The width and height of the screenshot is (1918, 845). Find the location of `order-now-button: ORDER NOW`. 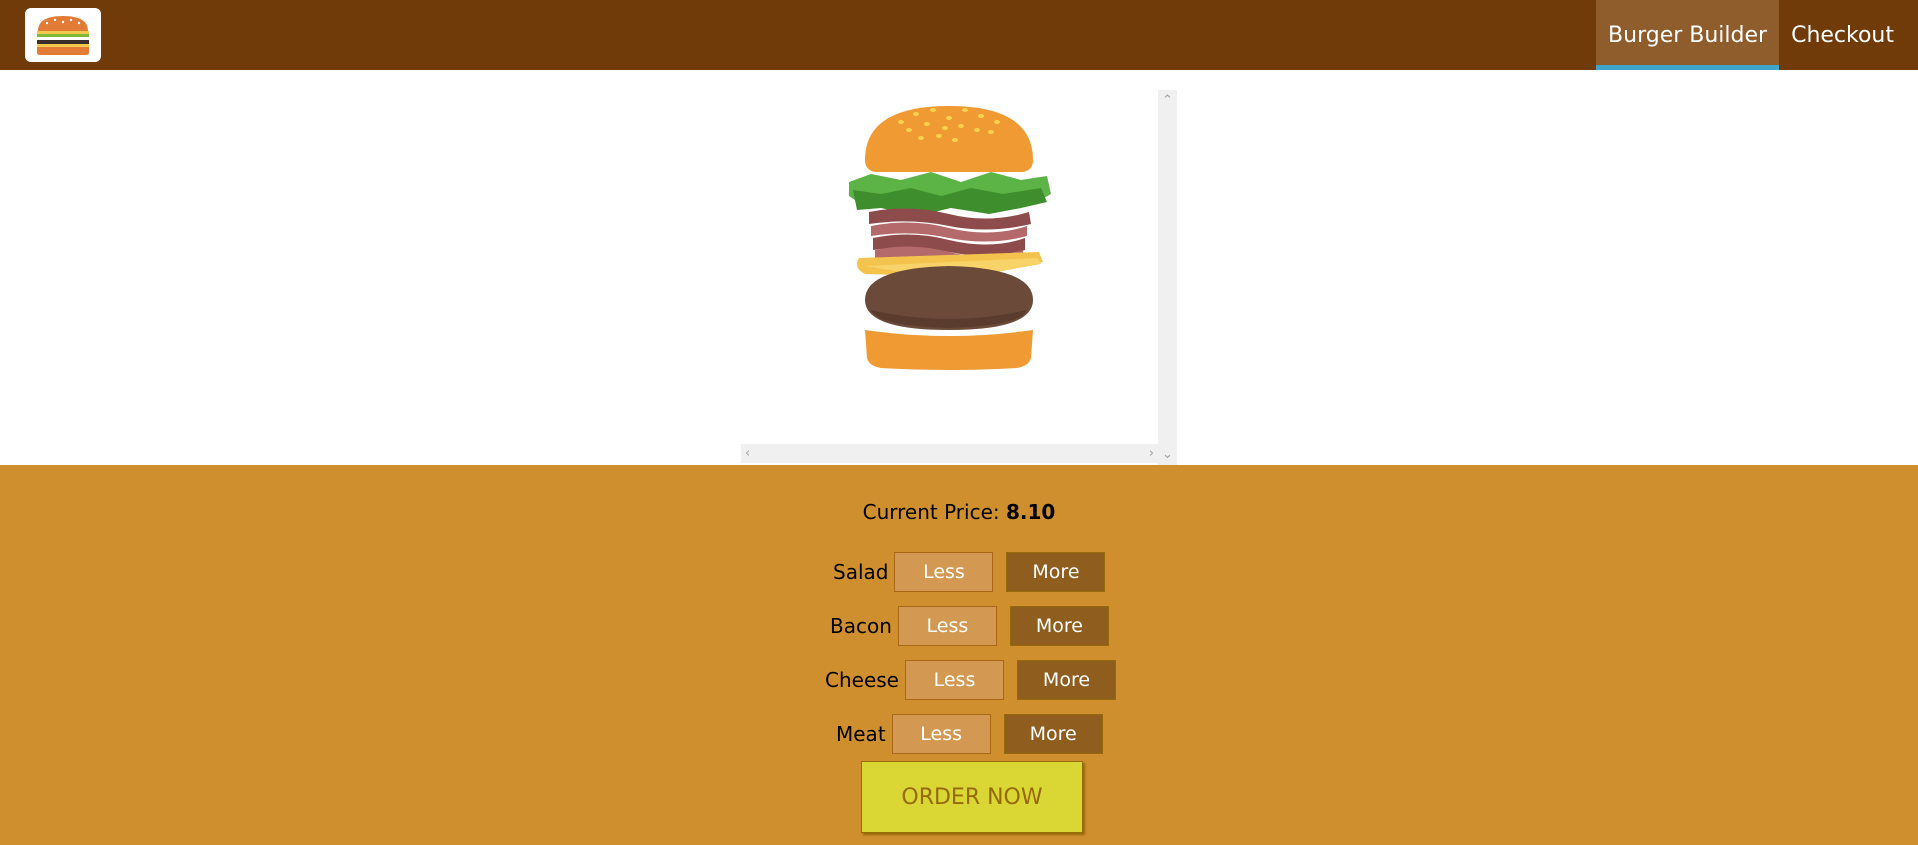

order-now-button: ORDER NOW is located at coordinates (972, 797).